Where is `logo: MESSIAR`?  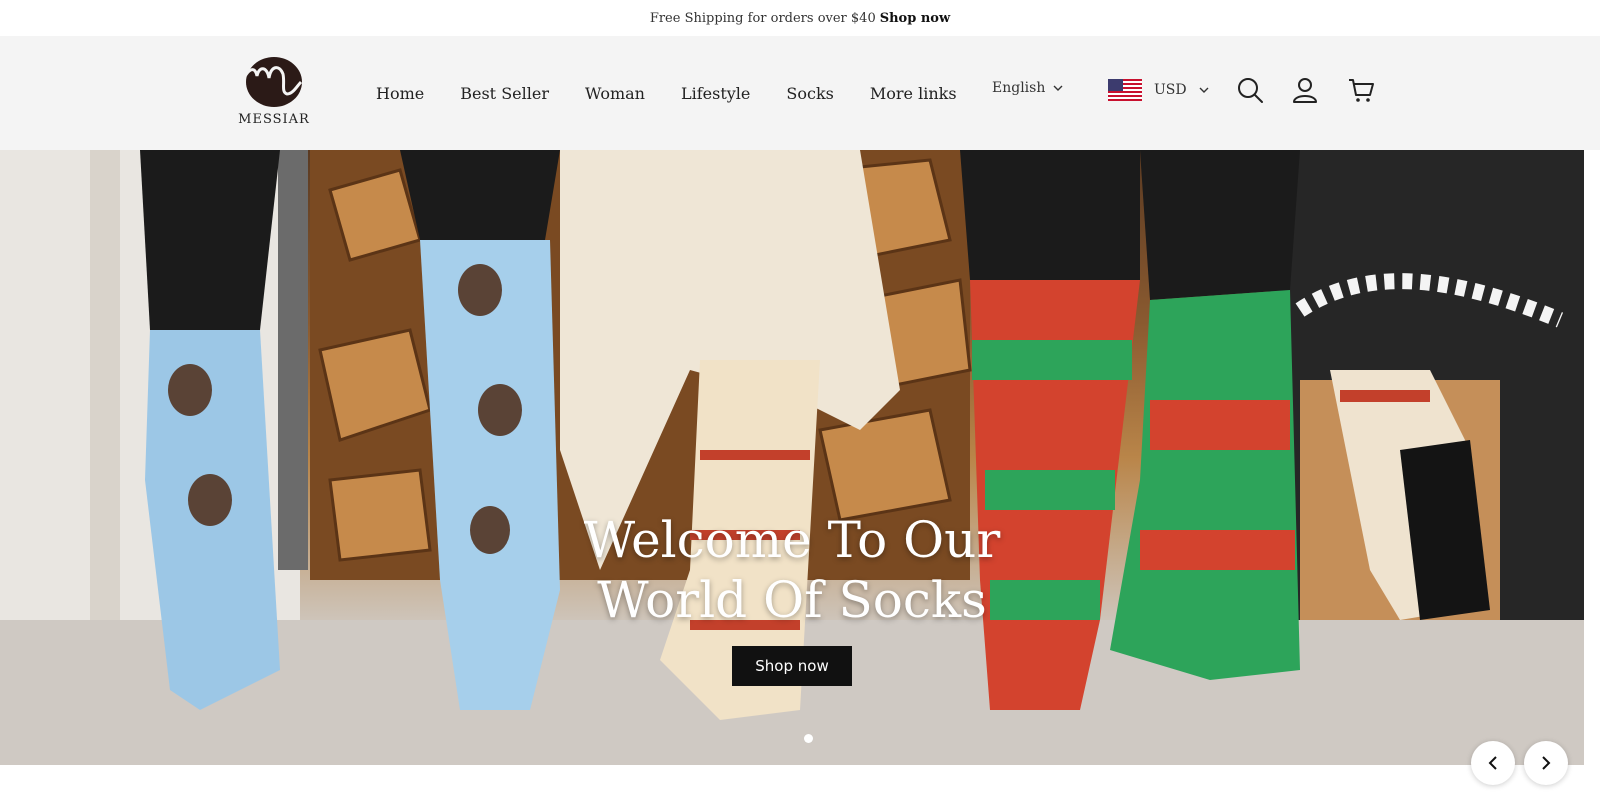
logo: MESSIAR is located at coordinates (274, 94).